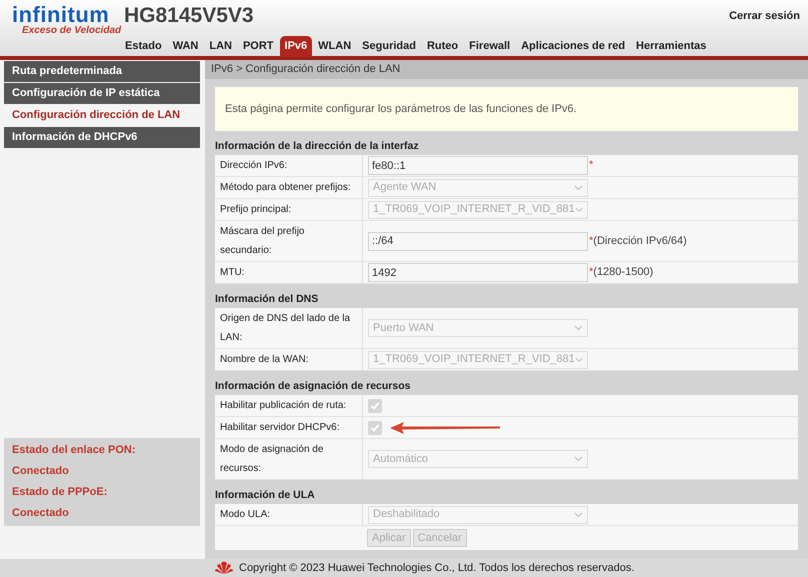  I want to click on nav-tab: WLAN, so click(334, 46).